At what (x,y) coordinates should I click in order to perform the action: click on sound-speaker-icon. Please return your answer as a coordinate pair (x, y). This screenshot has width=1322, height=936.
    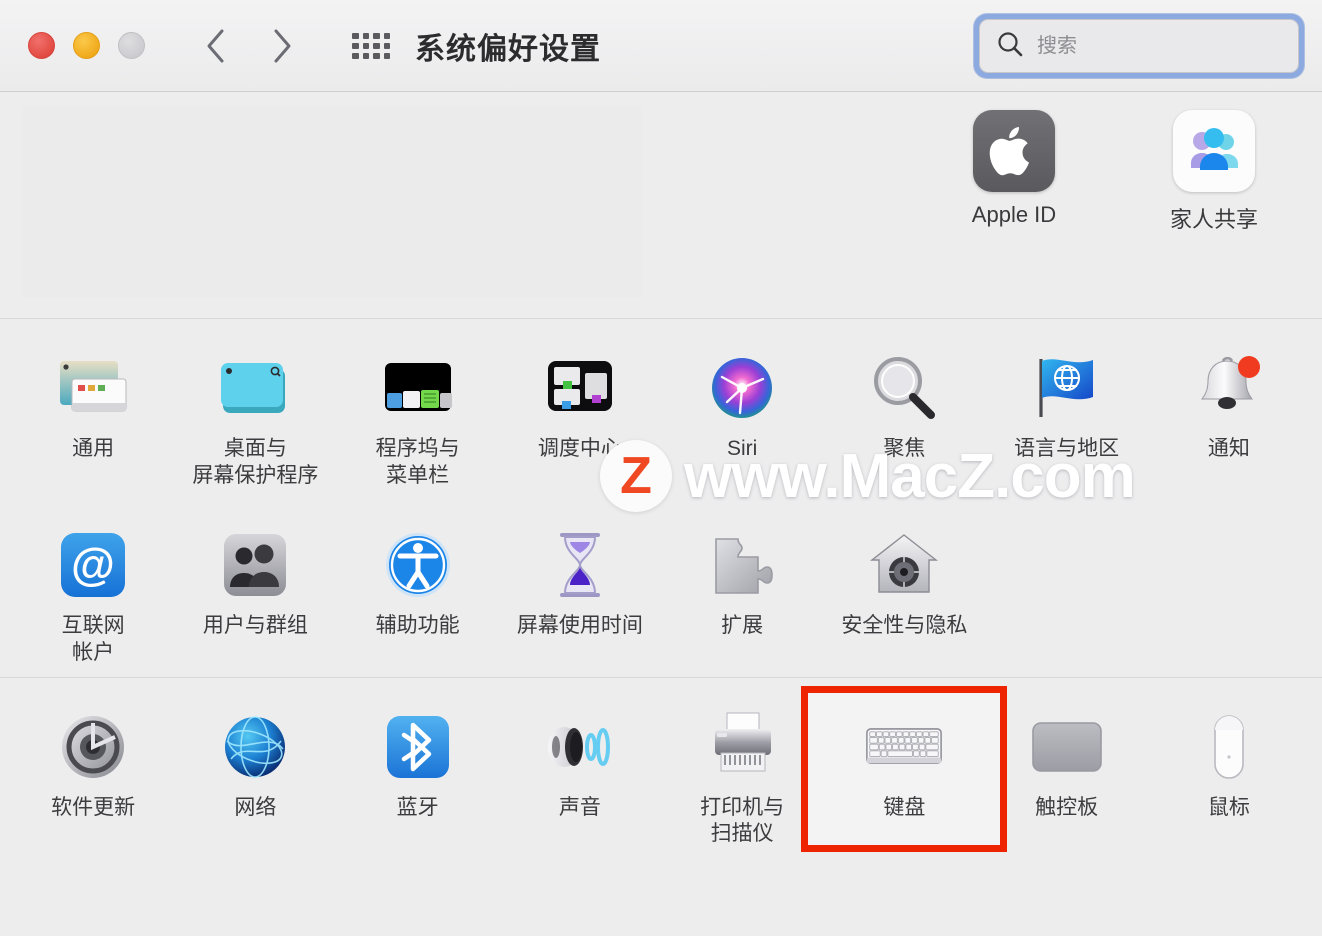
    Looking at the image, I should click on (580, 747).